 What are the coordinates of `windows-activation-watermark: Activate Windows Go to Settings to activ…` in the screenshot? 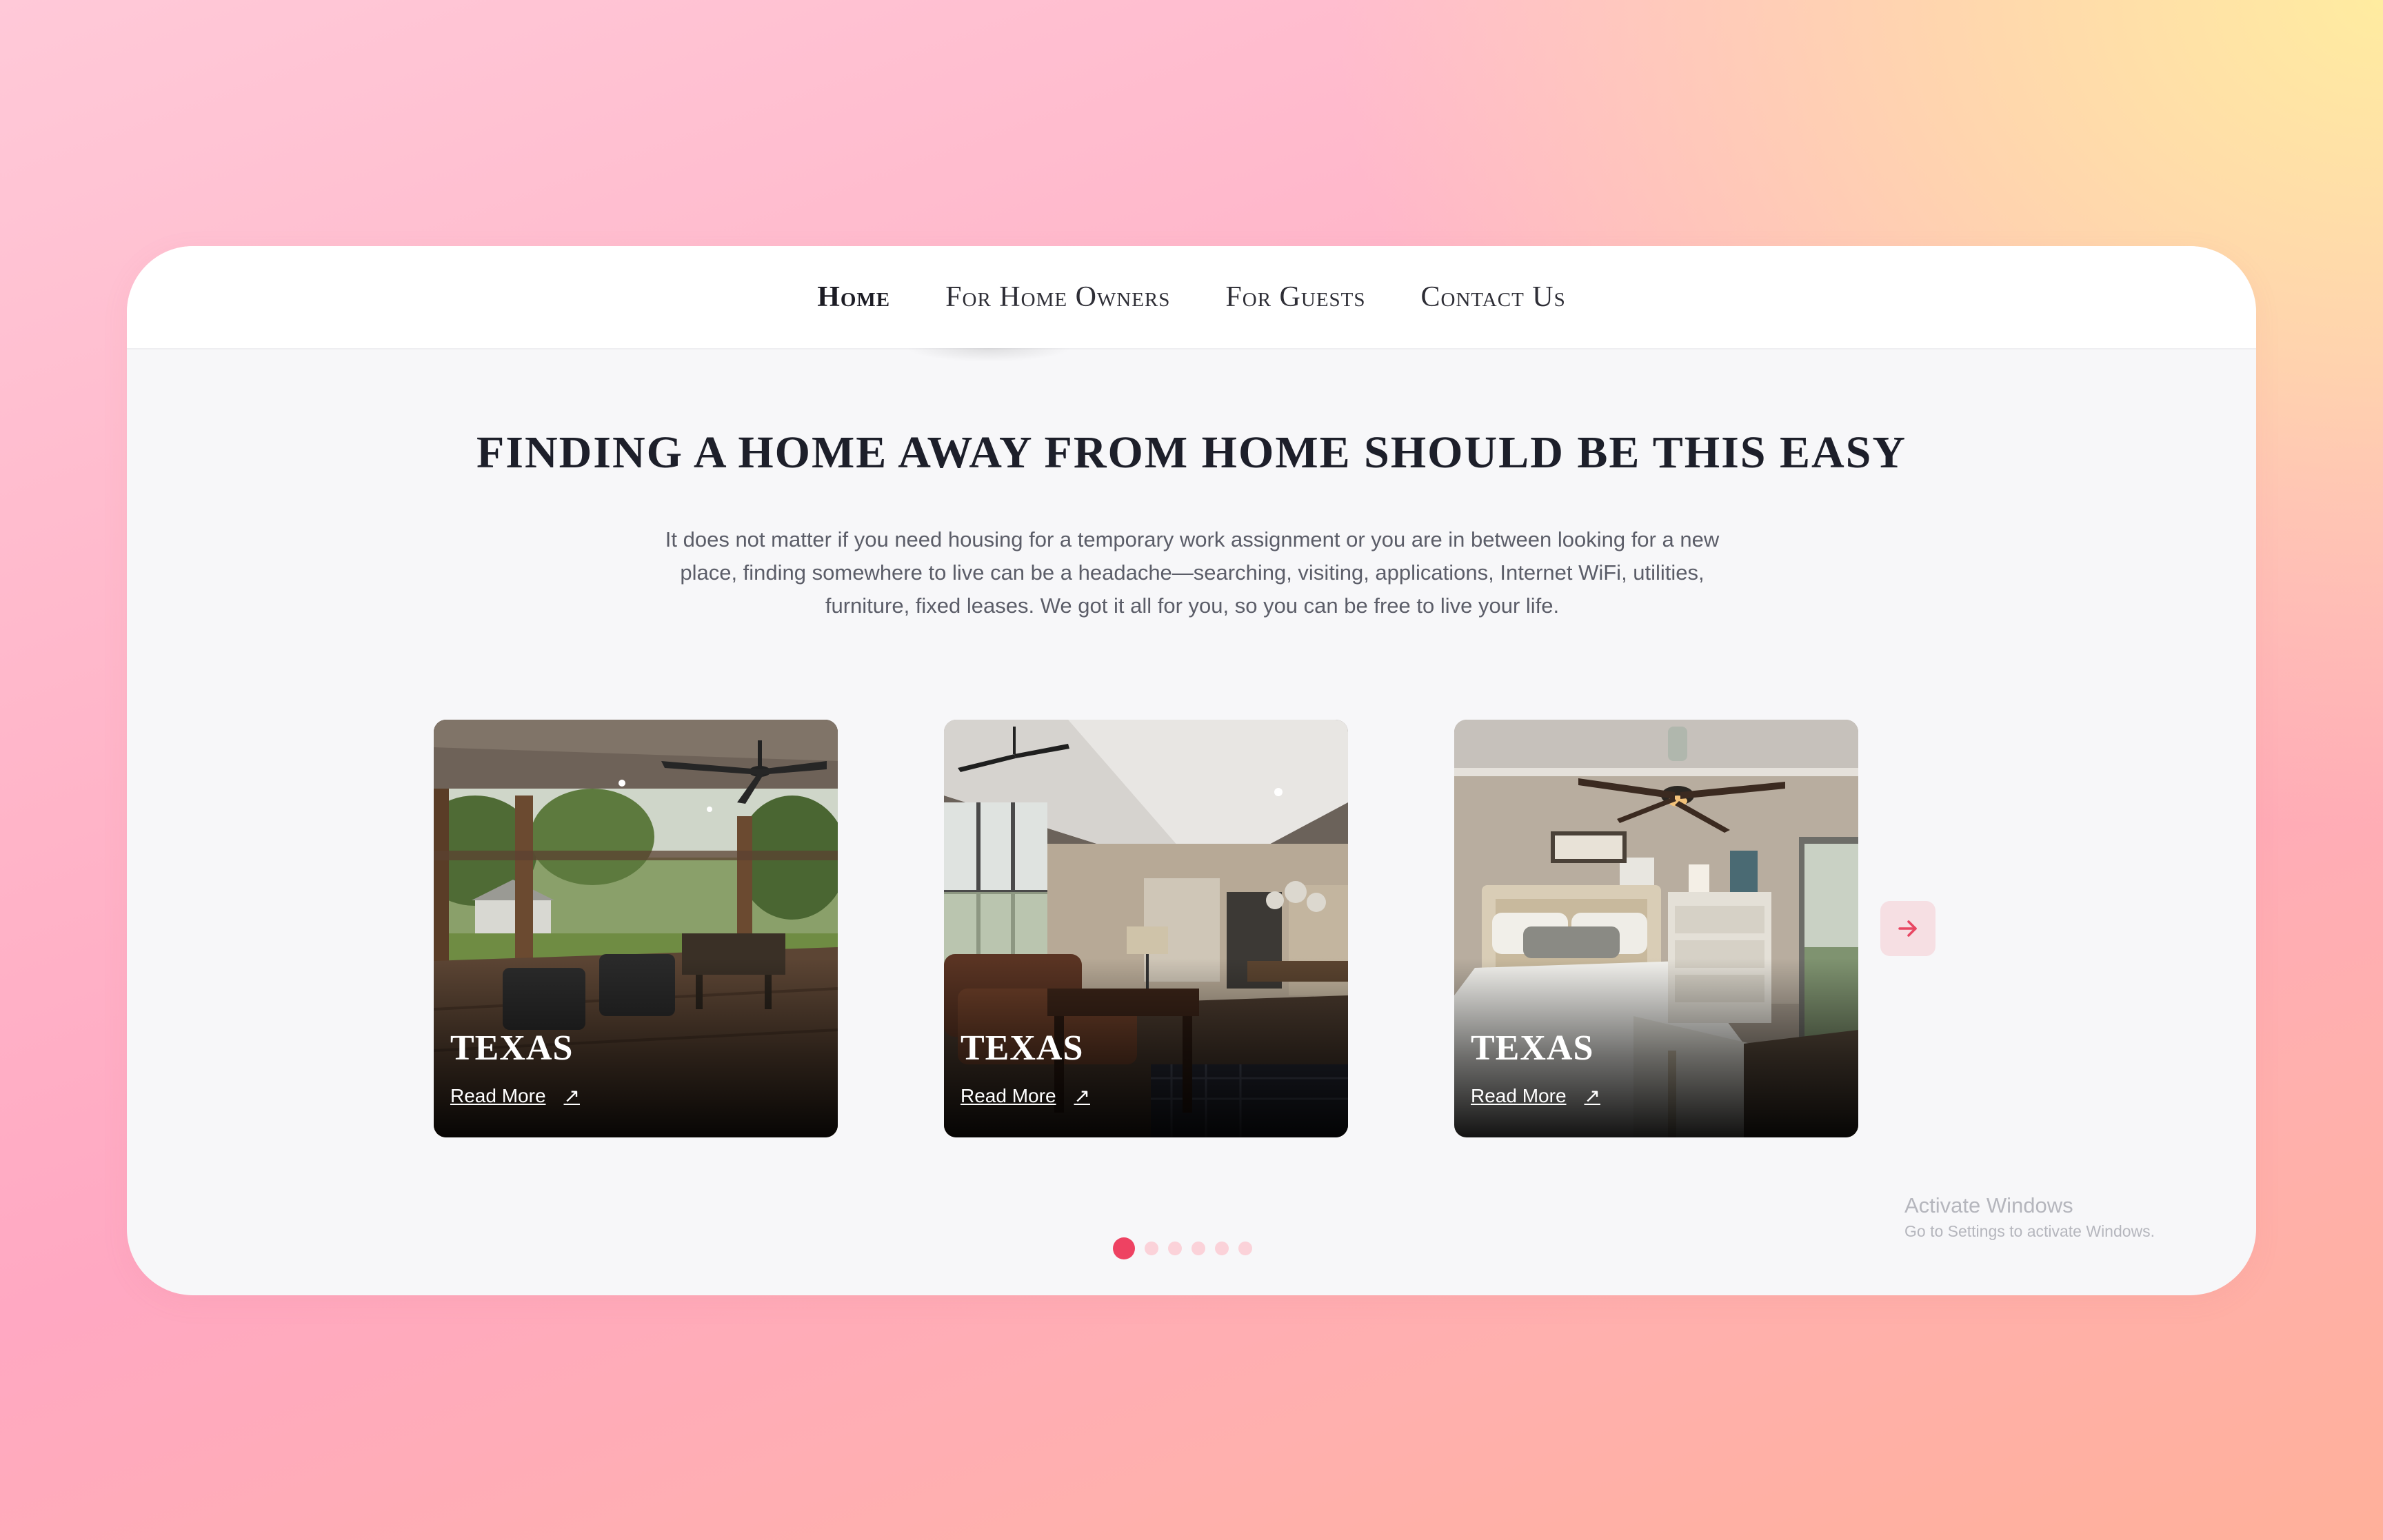 It's located at (2029, 1218).